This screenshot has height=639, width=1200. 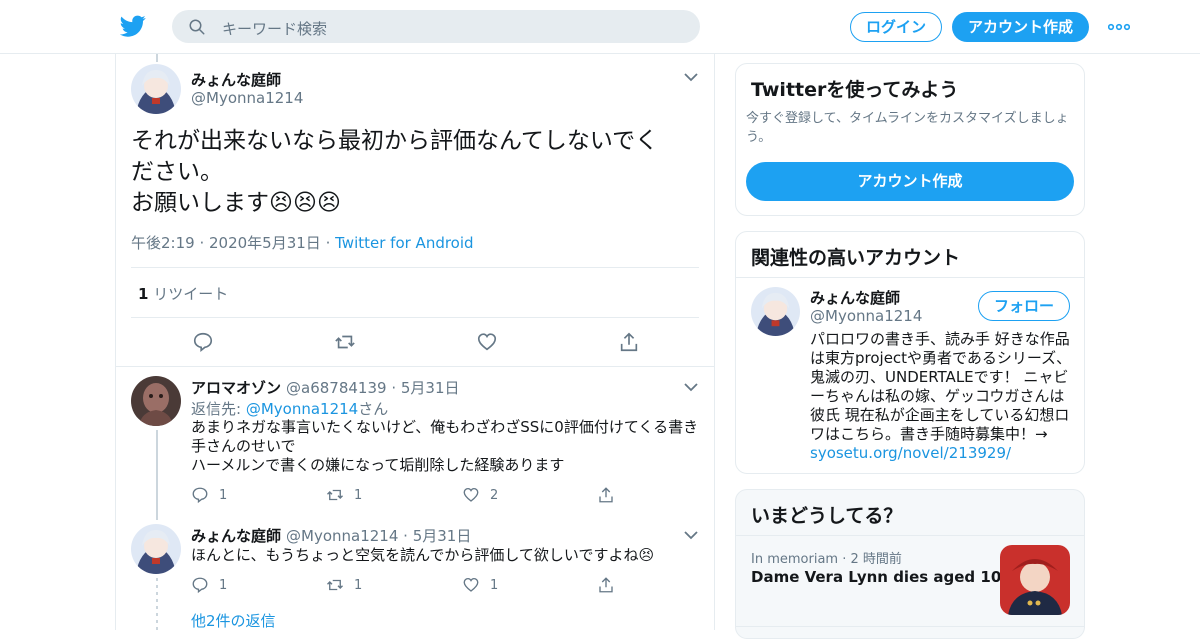 I want to click on search-icon, so click(x=197, y=27).